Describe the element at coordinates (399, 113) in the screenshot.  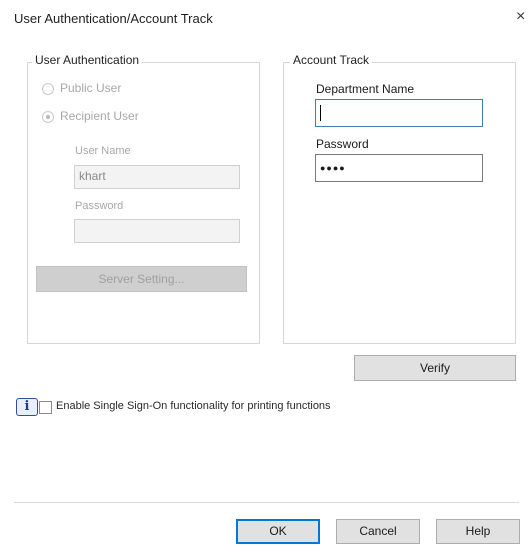
I see `department-name-field` at that location.